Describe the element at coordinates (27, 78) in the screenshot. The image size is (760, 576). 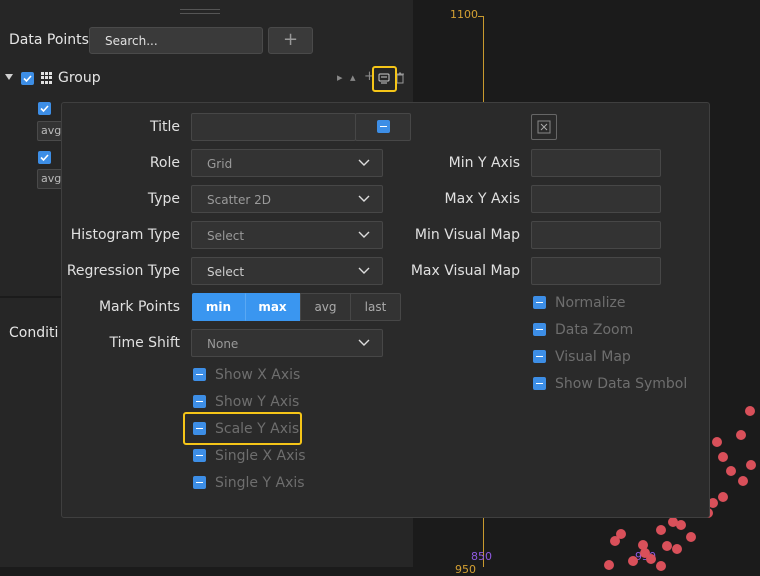
I see `group-checkbox` at that location.